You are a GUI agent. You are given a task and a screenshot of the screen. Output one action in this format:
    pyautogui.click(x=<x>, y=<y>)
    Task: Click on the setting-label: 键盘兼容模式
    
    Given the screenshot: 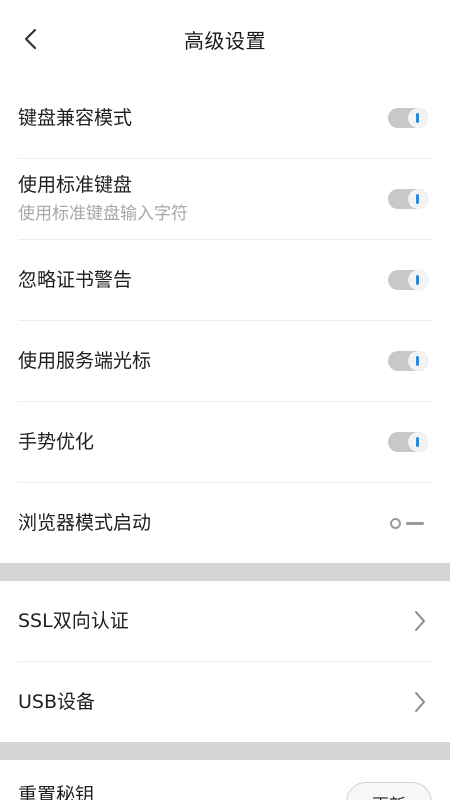 What is the action you would take?
    pyautogui.click(x=75, y=118)
    